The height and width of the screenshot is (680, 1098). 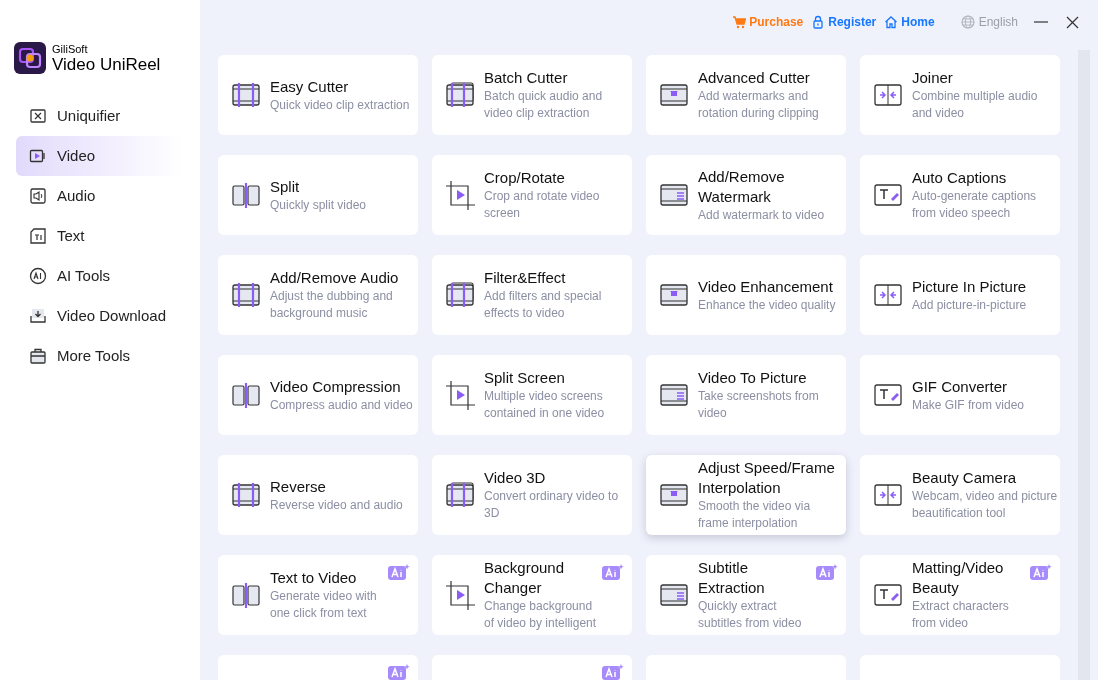 I want to click on tool-card: Picture In Picture Add picture-in-picture, so click(x=960, y=295).